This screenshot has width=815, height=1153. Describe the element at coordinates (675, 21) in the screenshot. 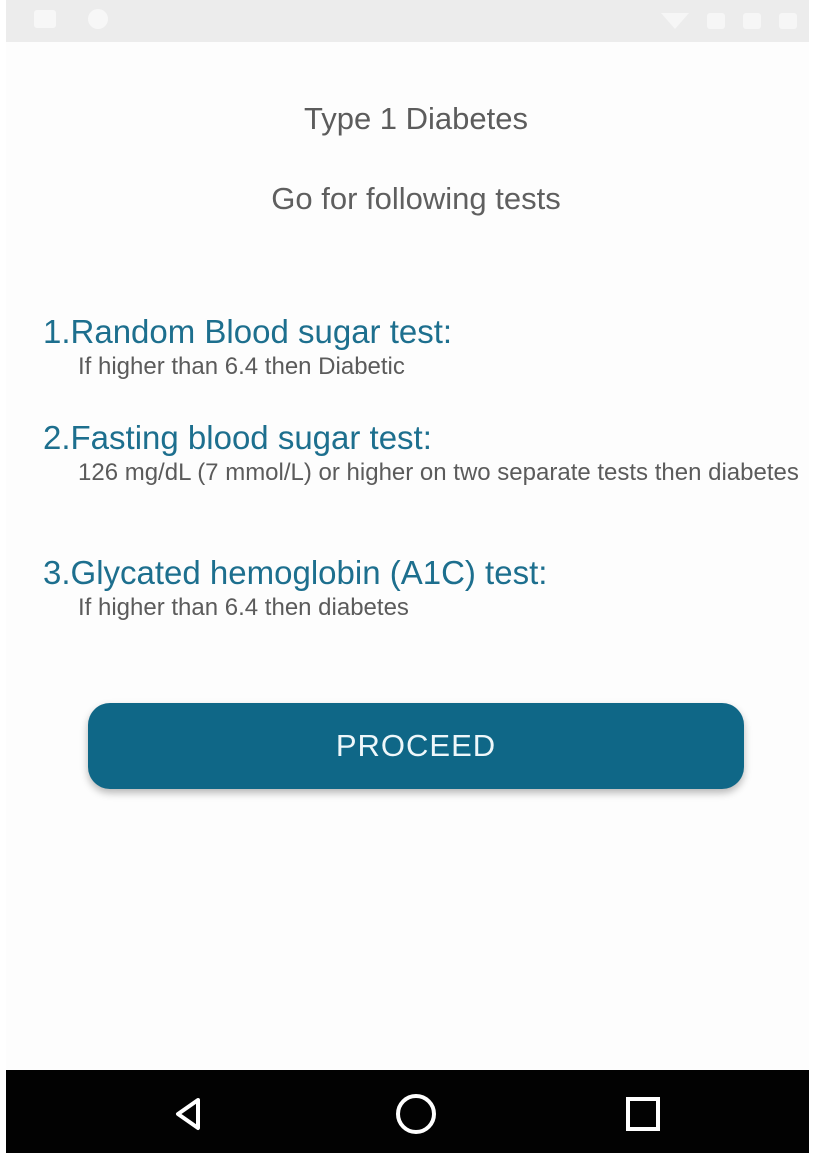

I see `wifi-icon` at that location.